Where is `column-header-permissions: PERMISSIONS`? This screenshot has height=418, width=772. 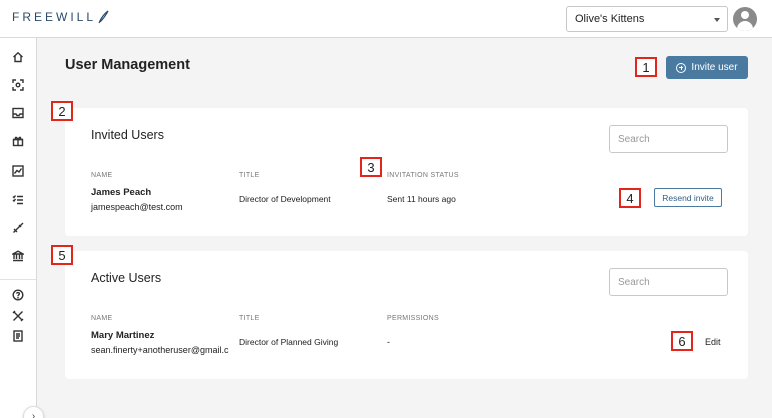
column-header-permissions: PERMISSIONS is located at coordinates (413, 318).